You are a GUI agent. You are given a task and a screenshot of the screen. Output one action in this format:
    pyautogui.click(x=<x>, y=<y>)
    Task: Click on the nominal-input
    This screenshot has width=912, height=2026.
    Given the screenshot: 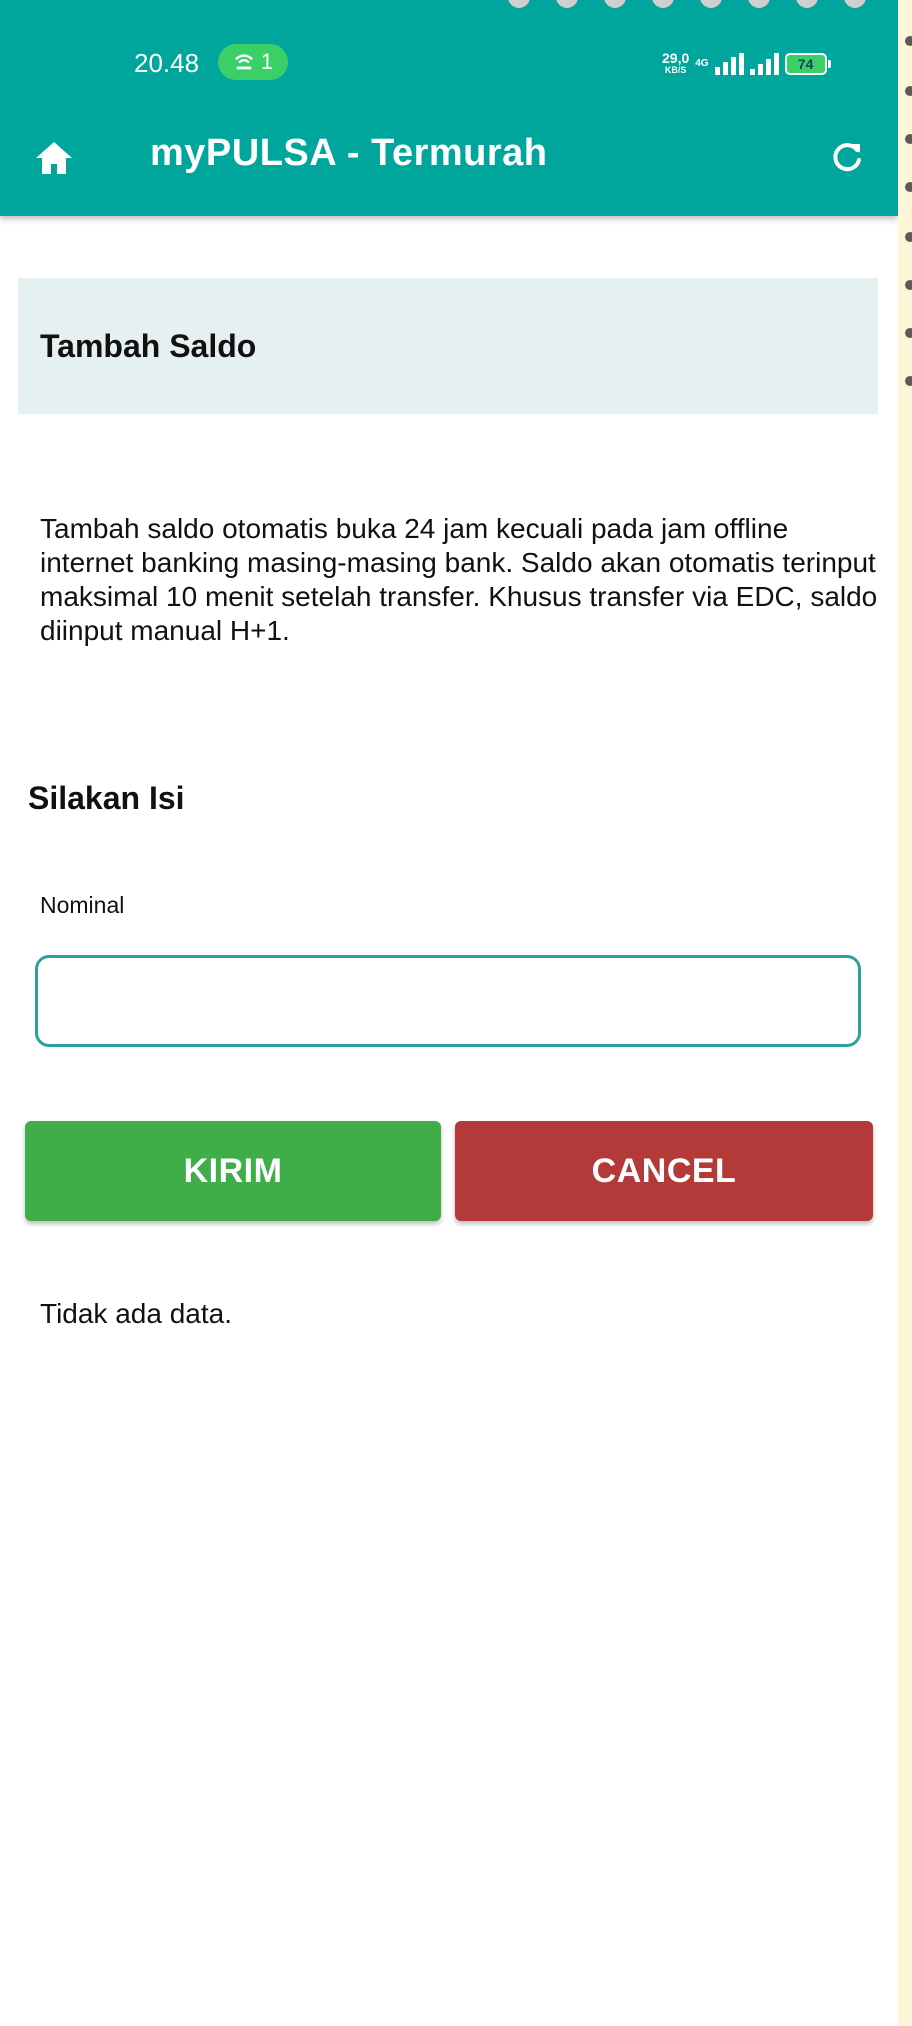 What is the action you would take?
    pyautogui.click(x=448, y=1001)
    